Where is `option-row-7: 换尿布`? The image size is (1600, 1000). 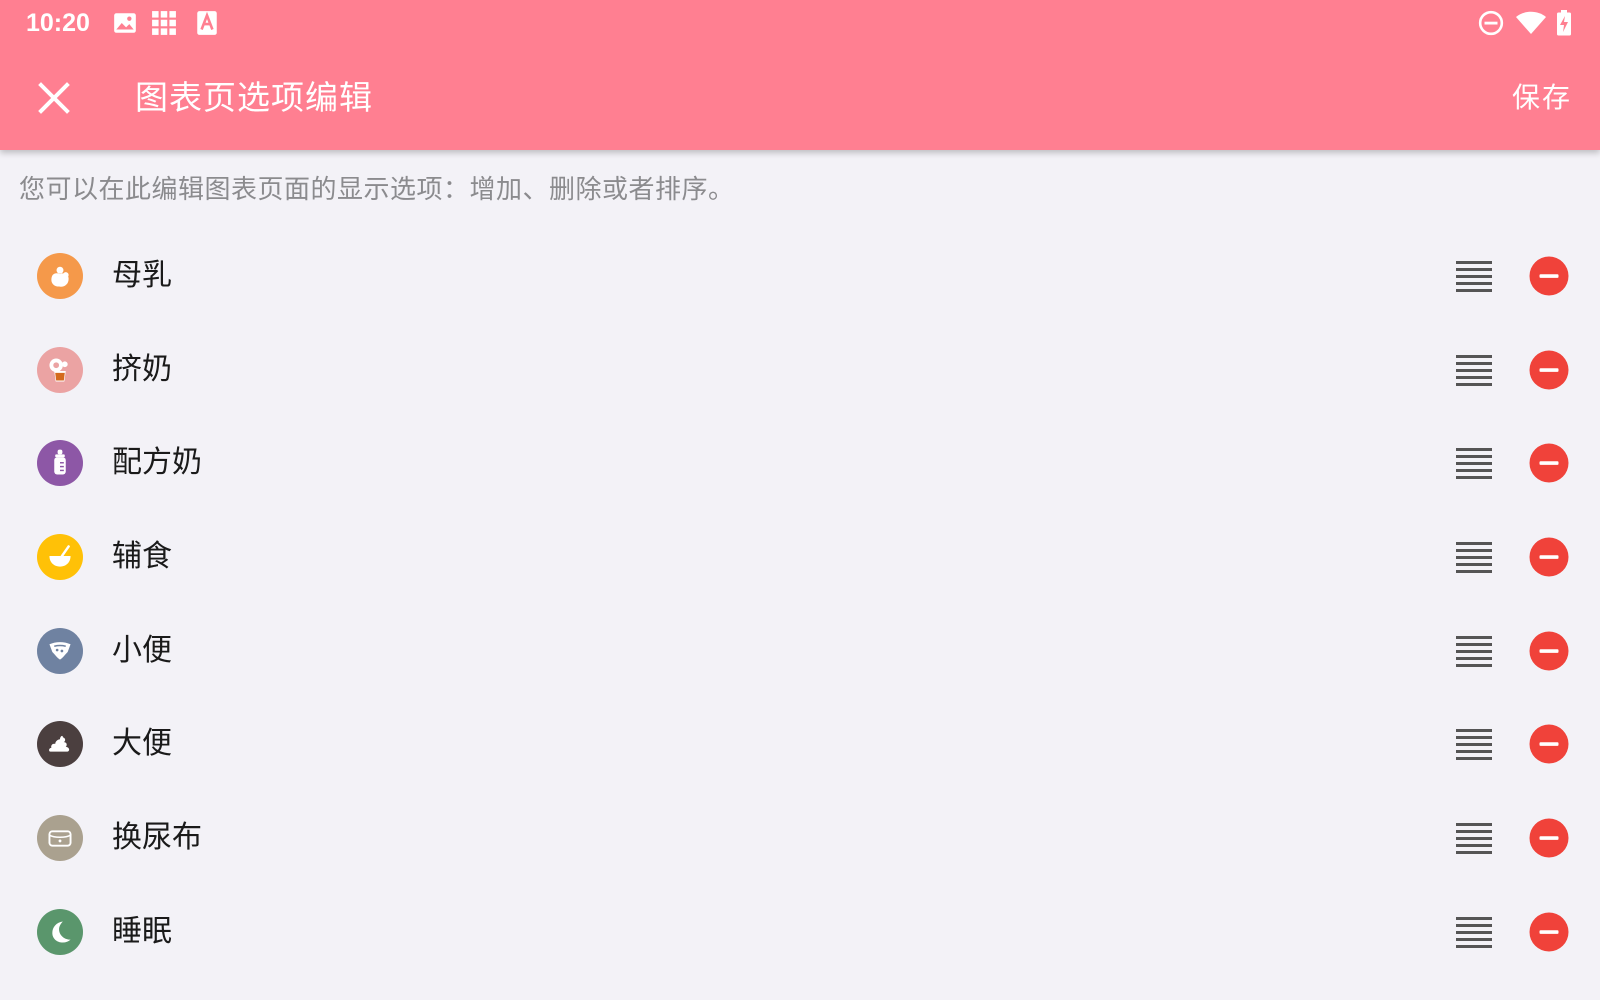 option-row-7: 换尿布 is located at coordinates (800, 838).